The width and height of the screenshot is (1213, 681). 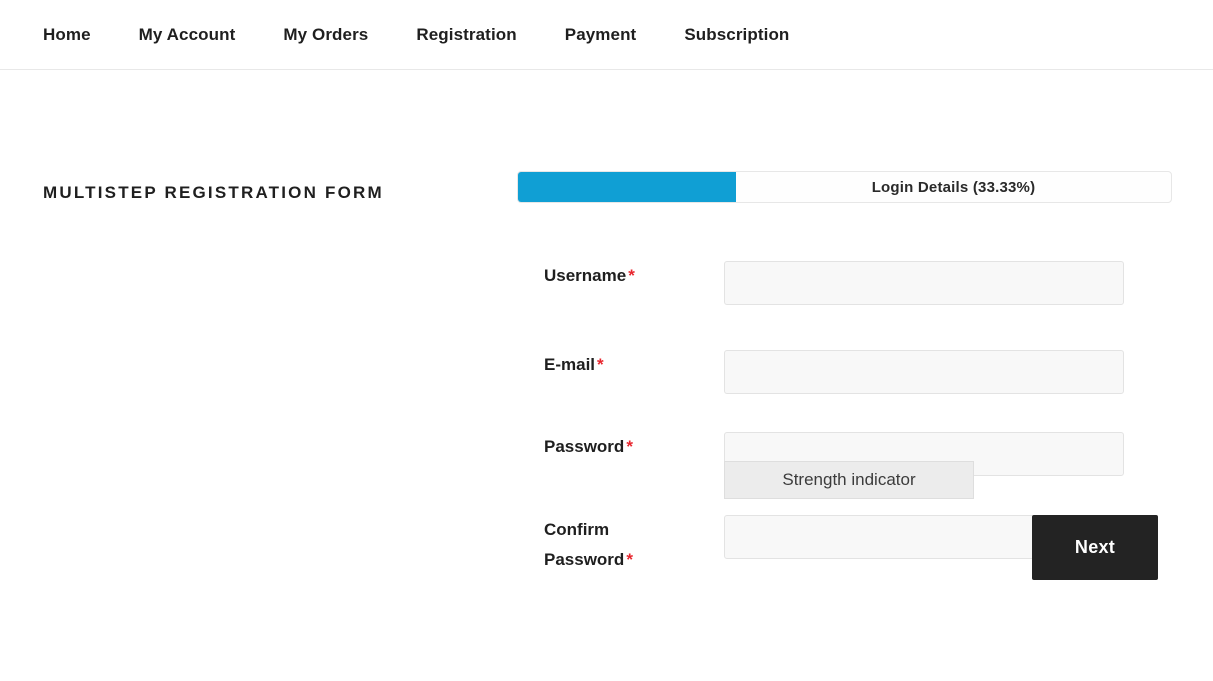 I want to click on username-label: Username *, so click(x=629, y=276).